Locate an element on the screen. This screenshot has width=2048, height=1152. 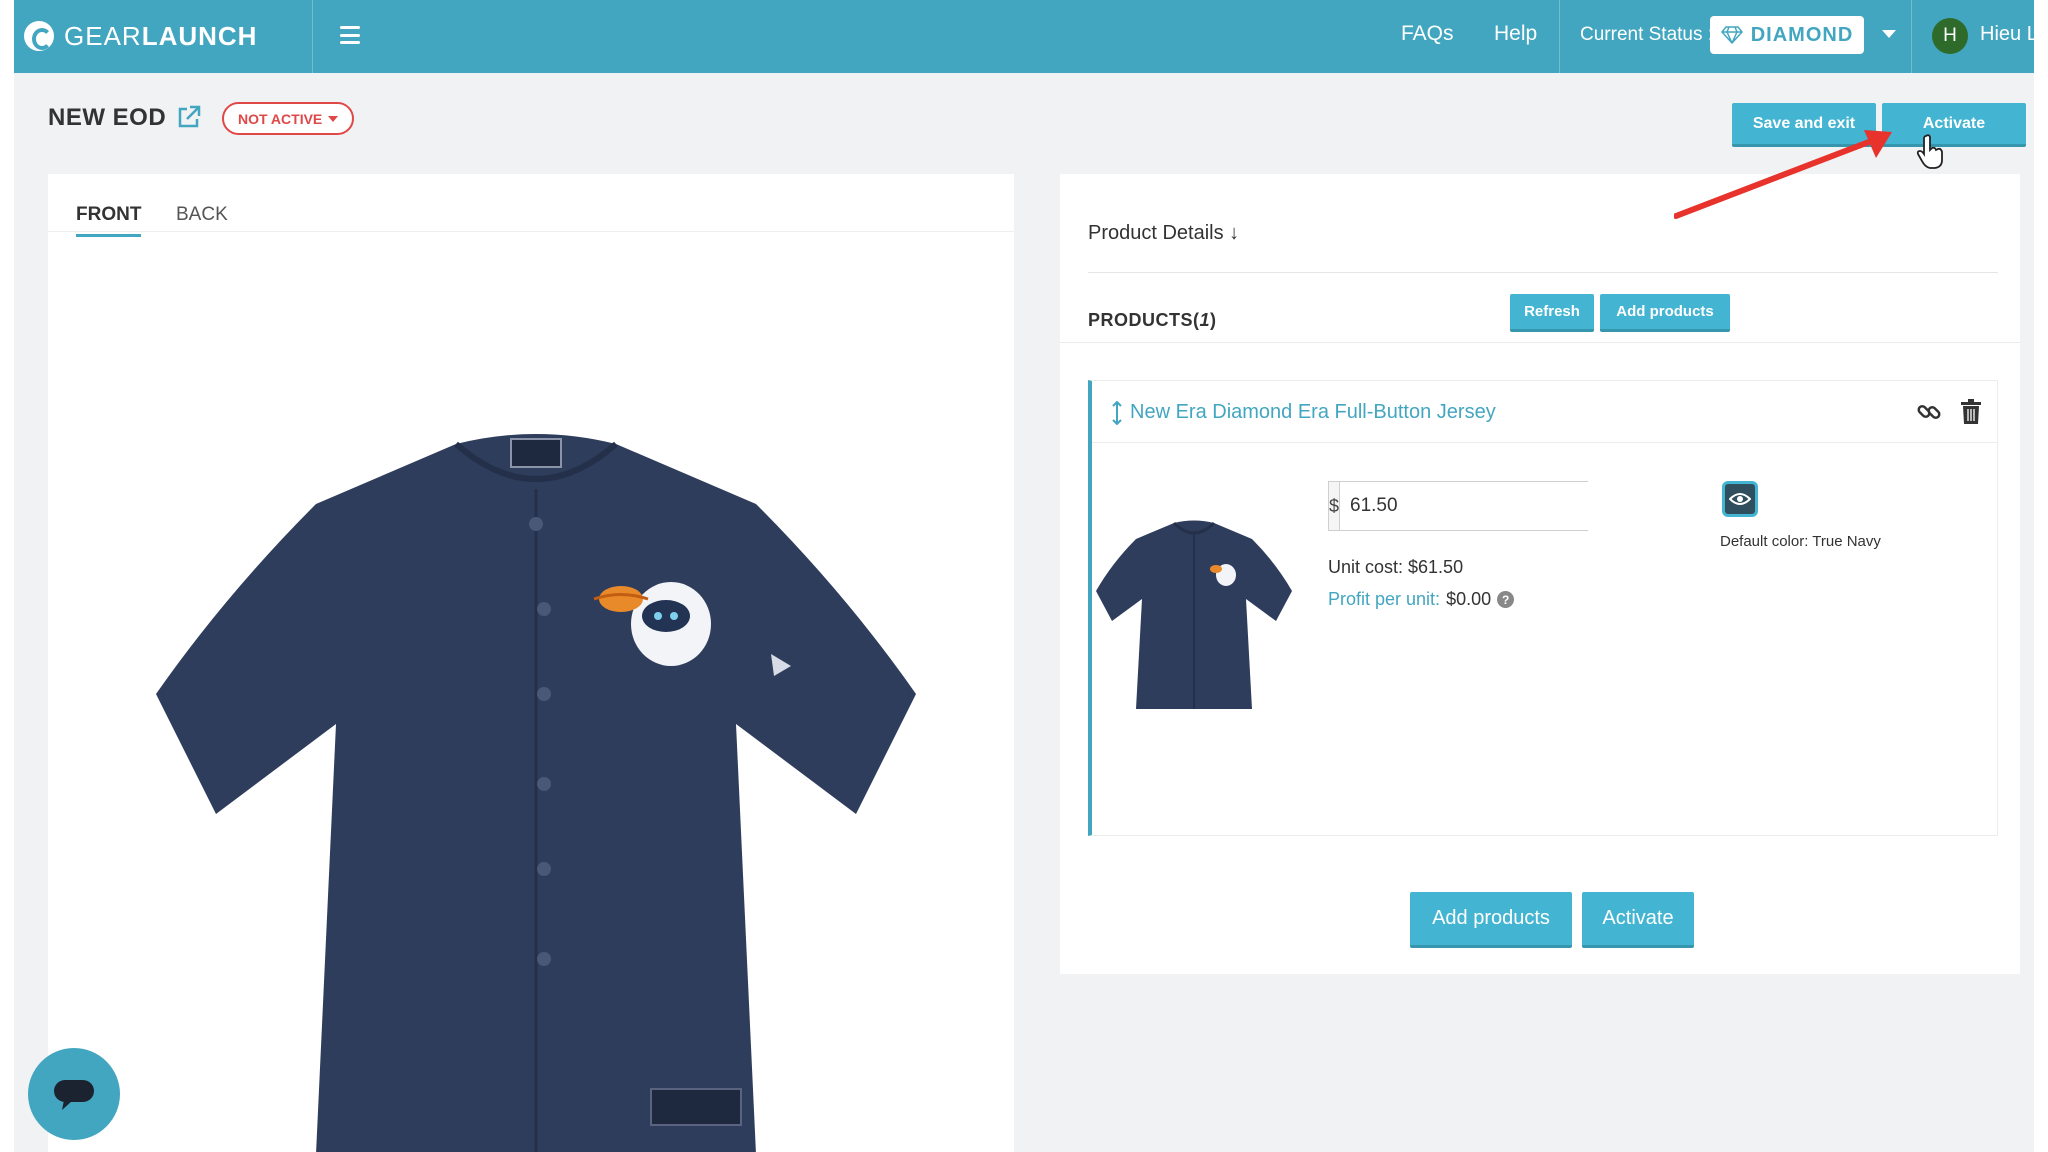
drag-handle-icon is located at coordinates (1117, 413).